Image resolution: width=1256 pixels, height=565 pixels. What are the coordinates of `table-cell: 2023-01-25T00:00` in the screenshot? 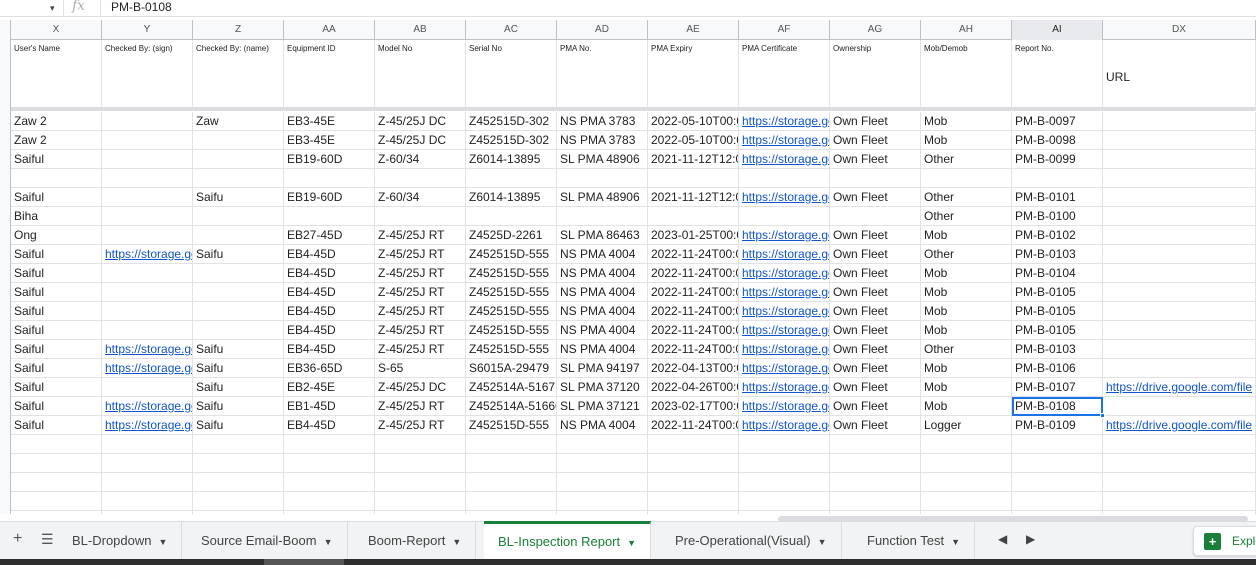 It's located at (693, 235).